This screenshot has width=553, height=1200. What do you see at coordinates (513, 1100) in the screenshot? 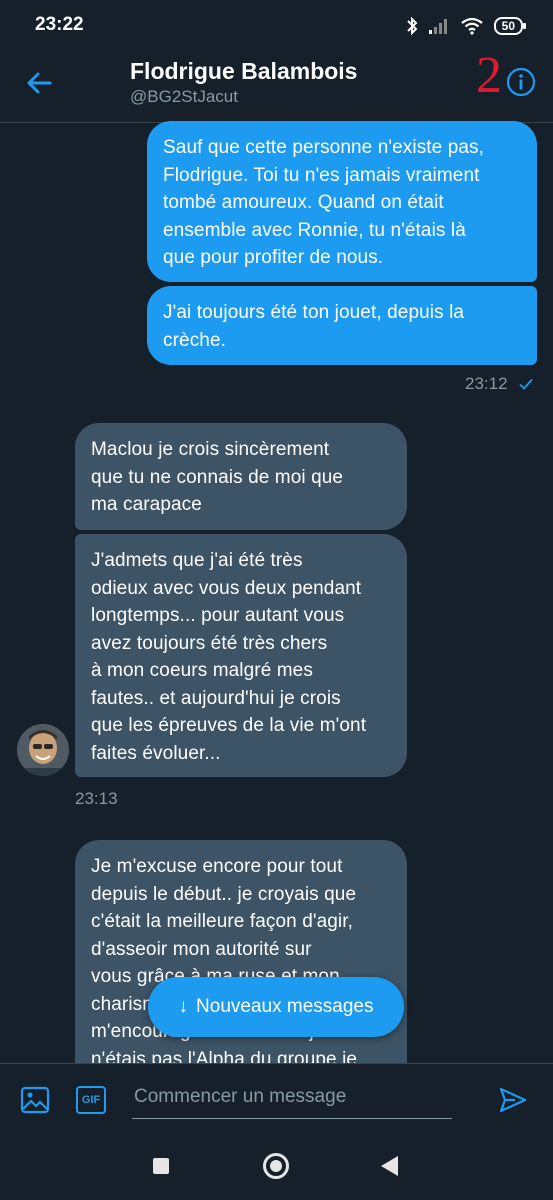
I see `send-icon` at bounding box center [513, 1100].